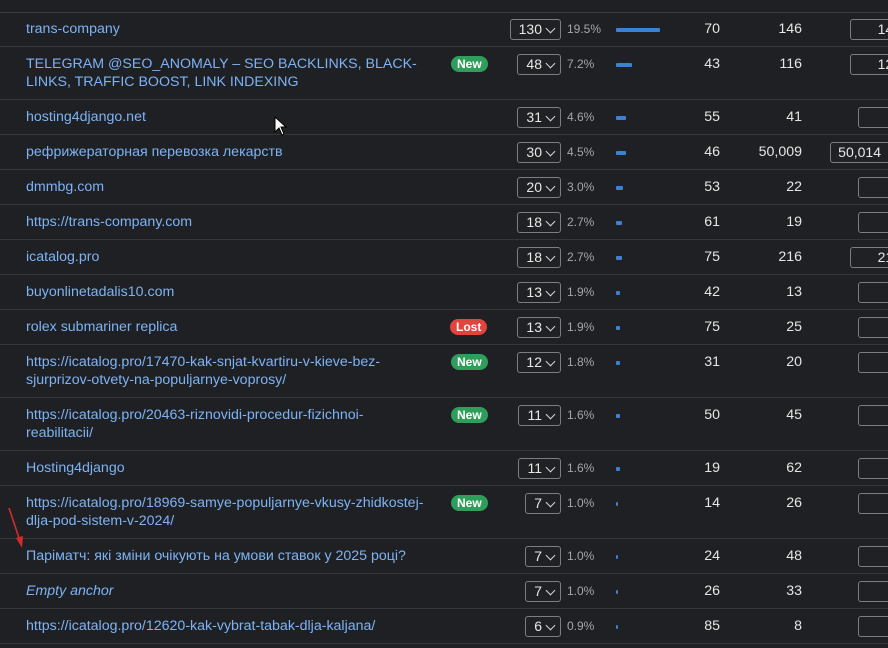 The image size is (888, 648). I want to click on backlinks-count: 19, so click(794, 222).